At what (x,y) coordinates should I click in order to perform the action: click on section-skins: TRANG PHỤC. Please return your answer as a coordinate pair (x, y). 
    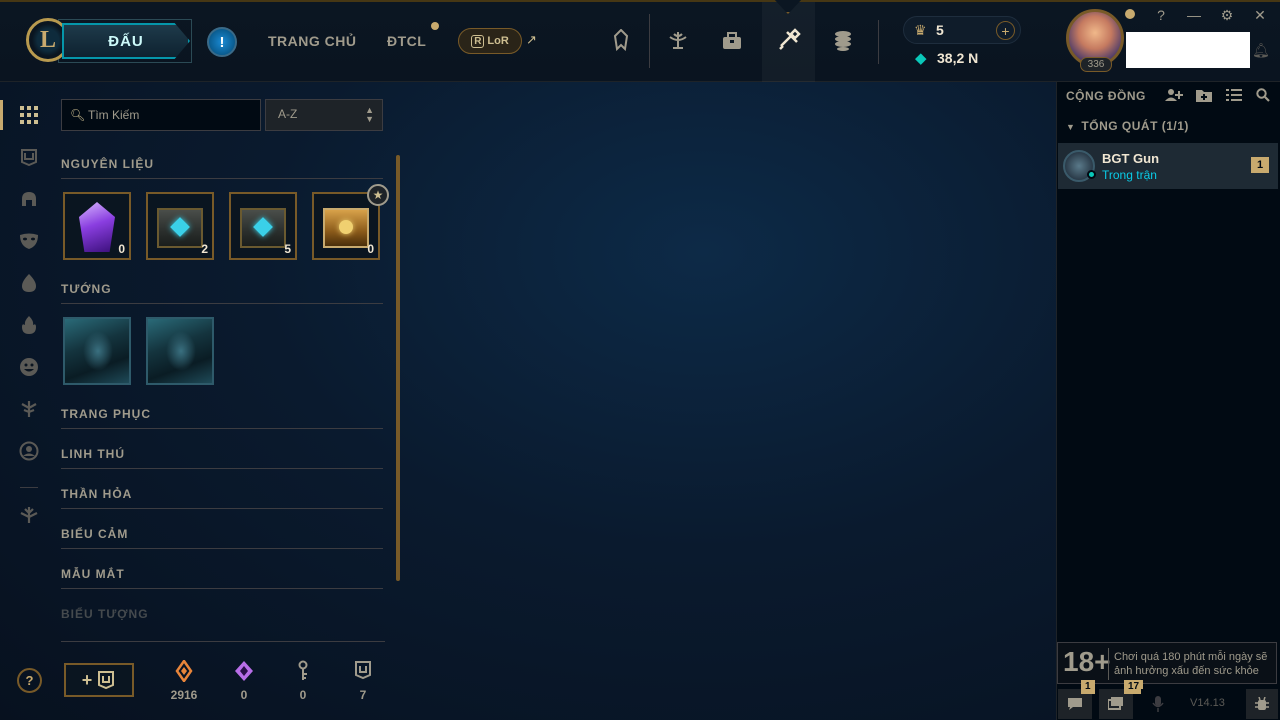
    Looking at the image, I should click on (222, 418).